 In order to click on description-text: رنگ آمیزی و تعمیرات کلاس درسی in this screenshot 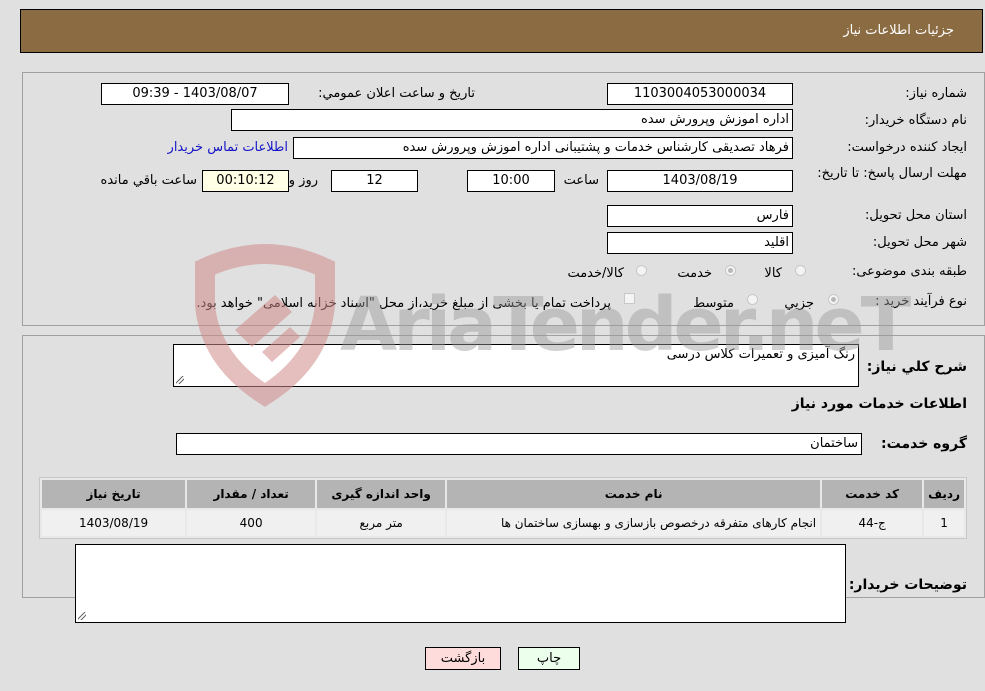, I will do `click(760, 354)`.